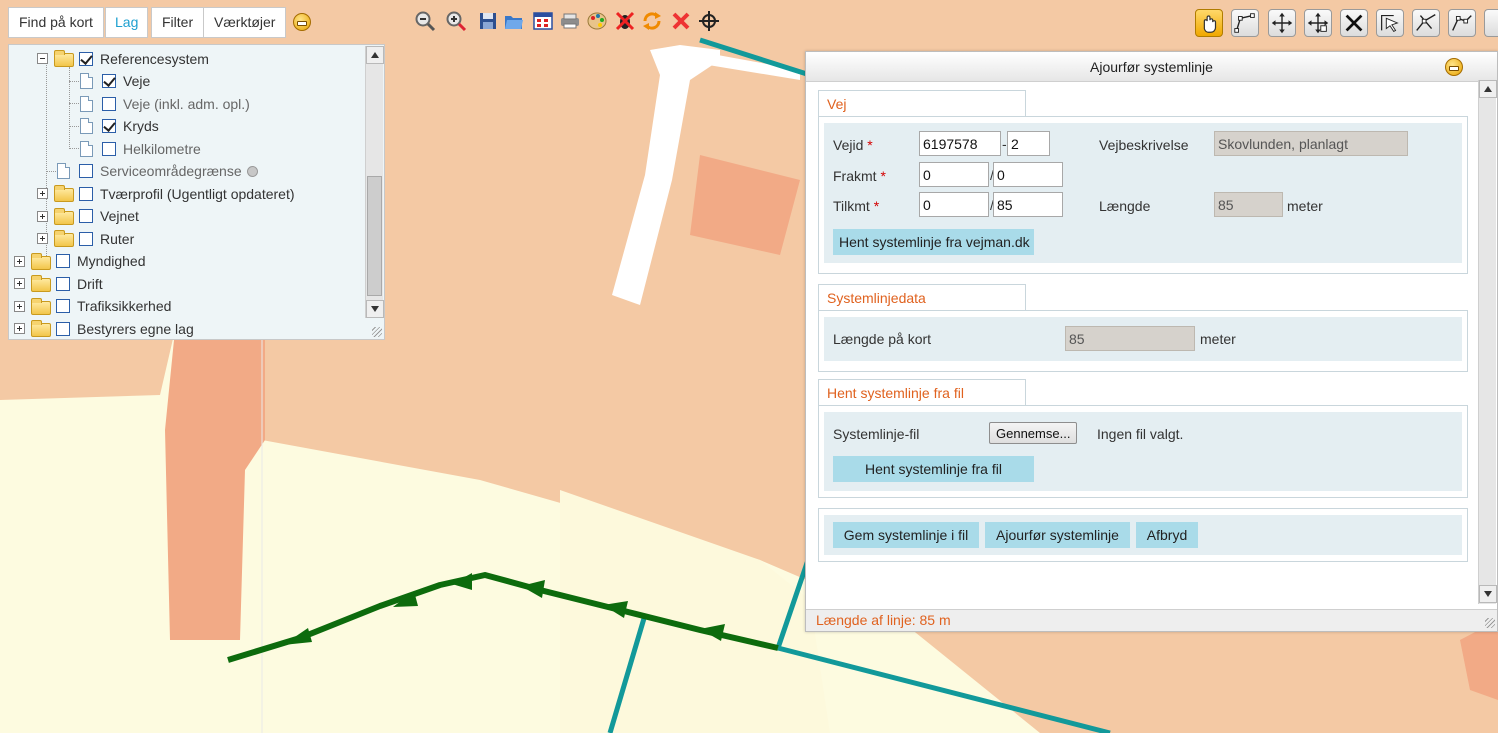 The width and height of the screenshot is (1498, 733). I want to click on expand-bestyrers-egne-lag, so click(19, 328).